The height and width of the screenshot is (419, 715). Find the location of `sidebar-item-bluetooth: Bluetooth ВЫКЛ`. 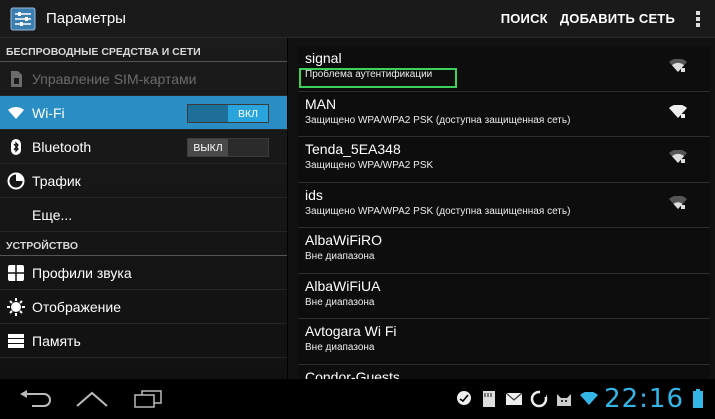

sidebar-item-bluetooth: Bluetooth ВЫКЛ is located at coordinates (143, 147).